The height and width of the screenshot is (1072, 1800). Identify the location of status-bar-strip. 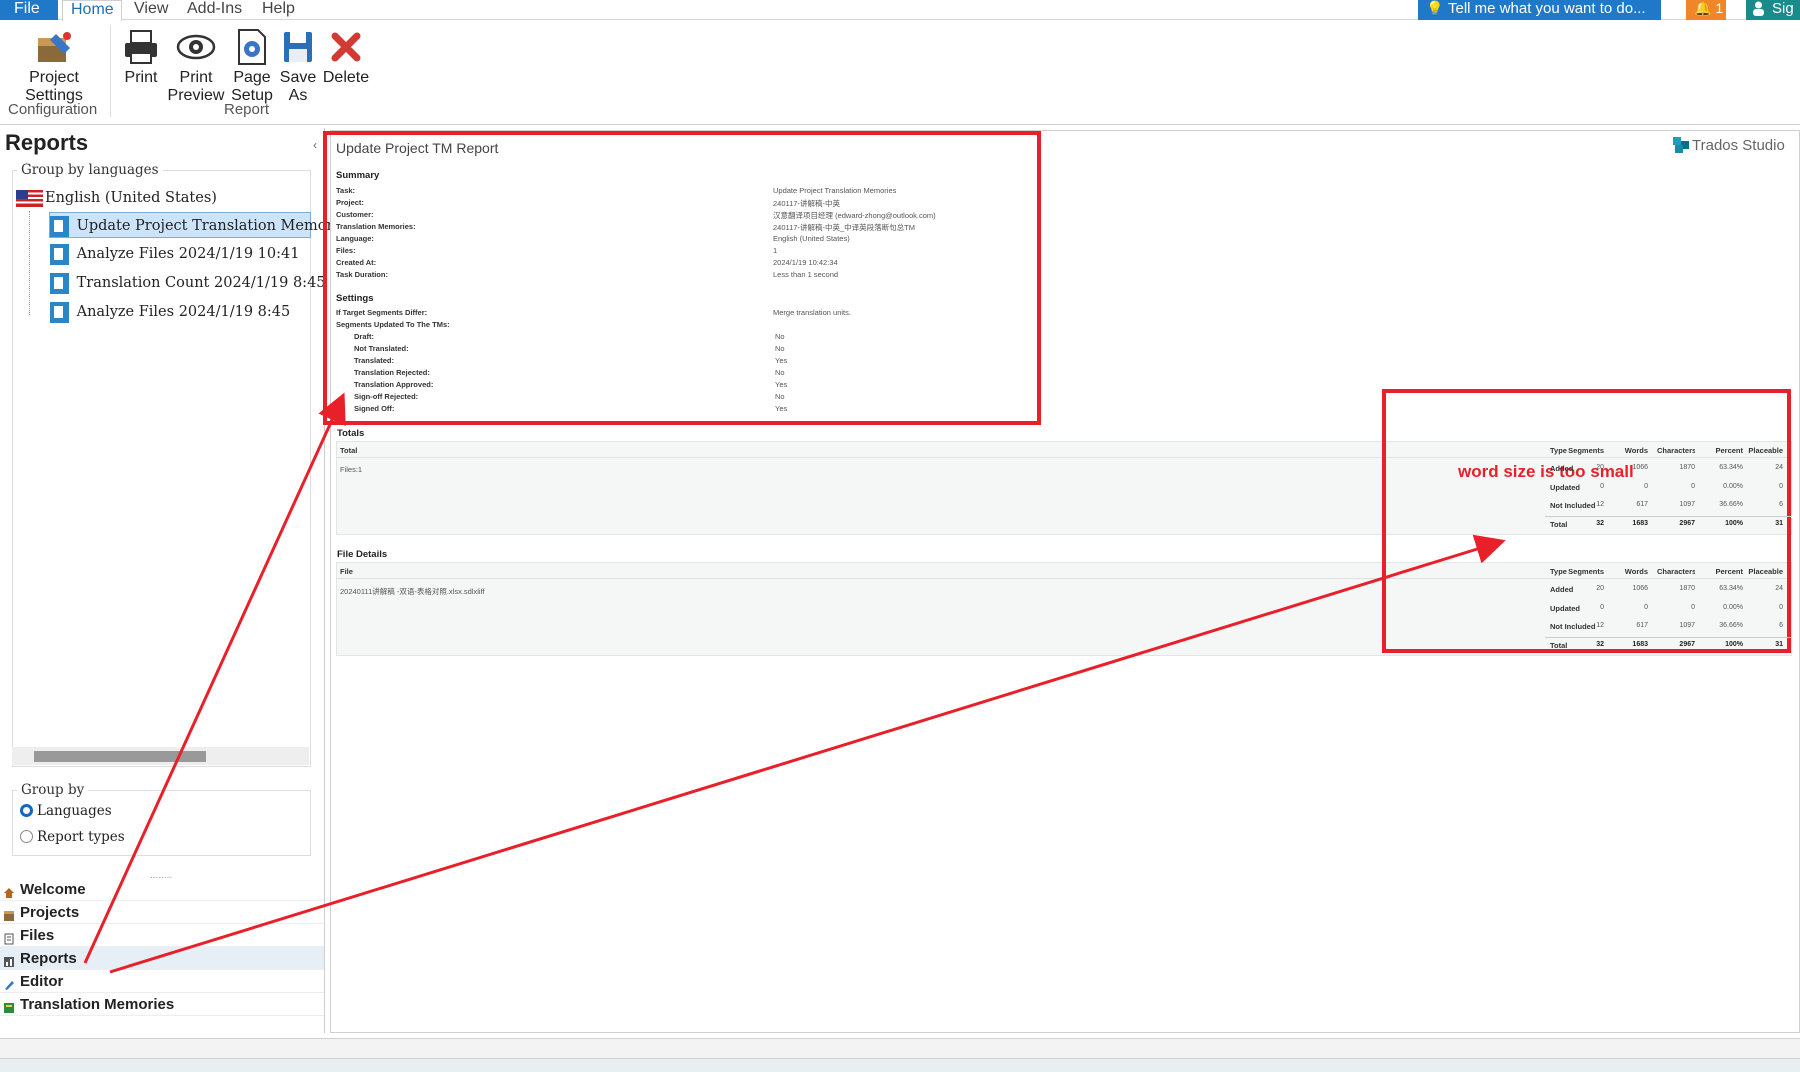
(900, 1065).